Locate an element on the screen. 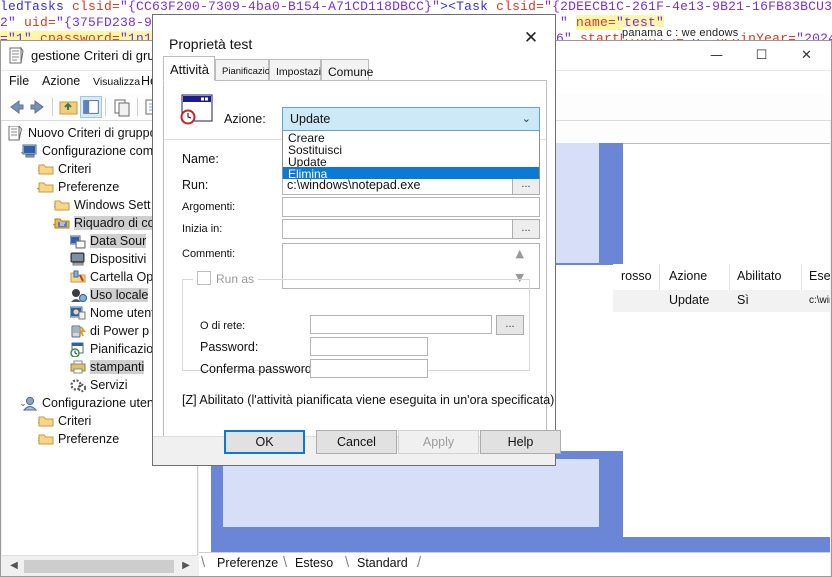 This screenshot has width=832, height=577. code-token: 2" is located at coordinates (12, 22).